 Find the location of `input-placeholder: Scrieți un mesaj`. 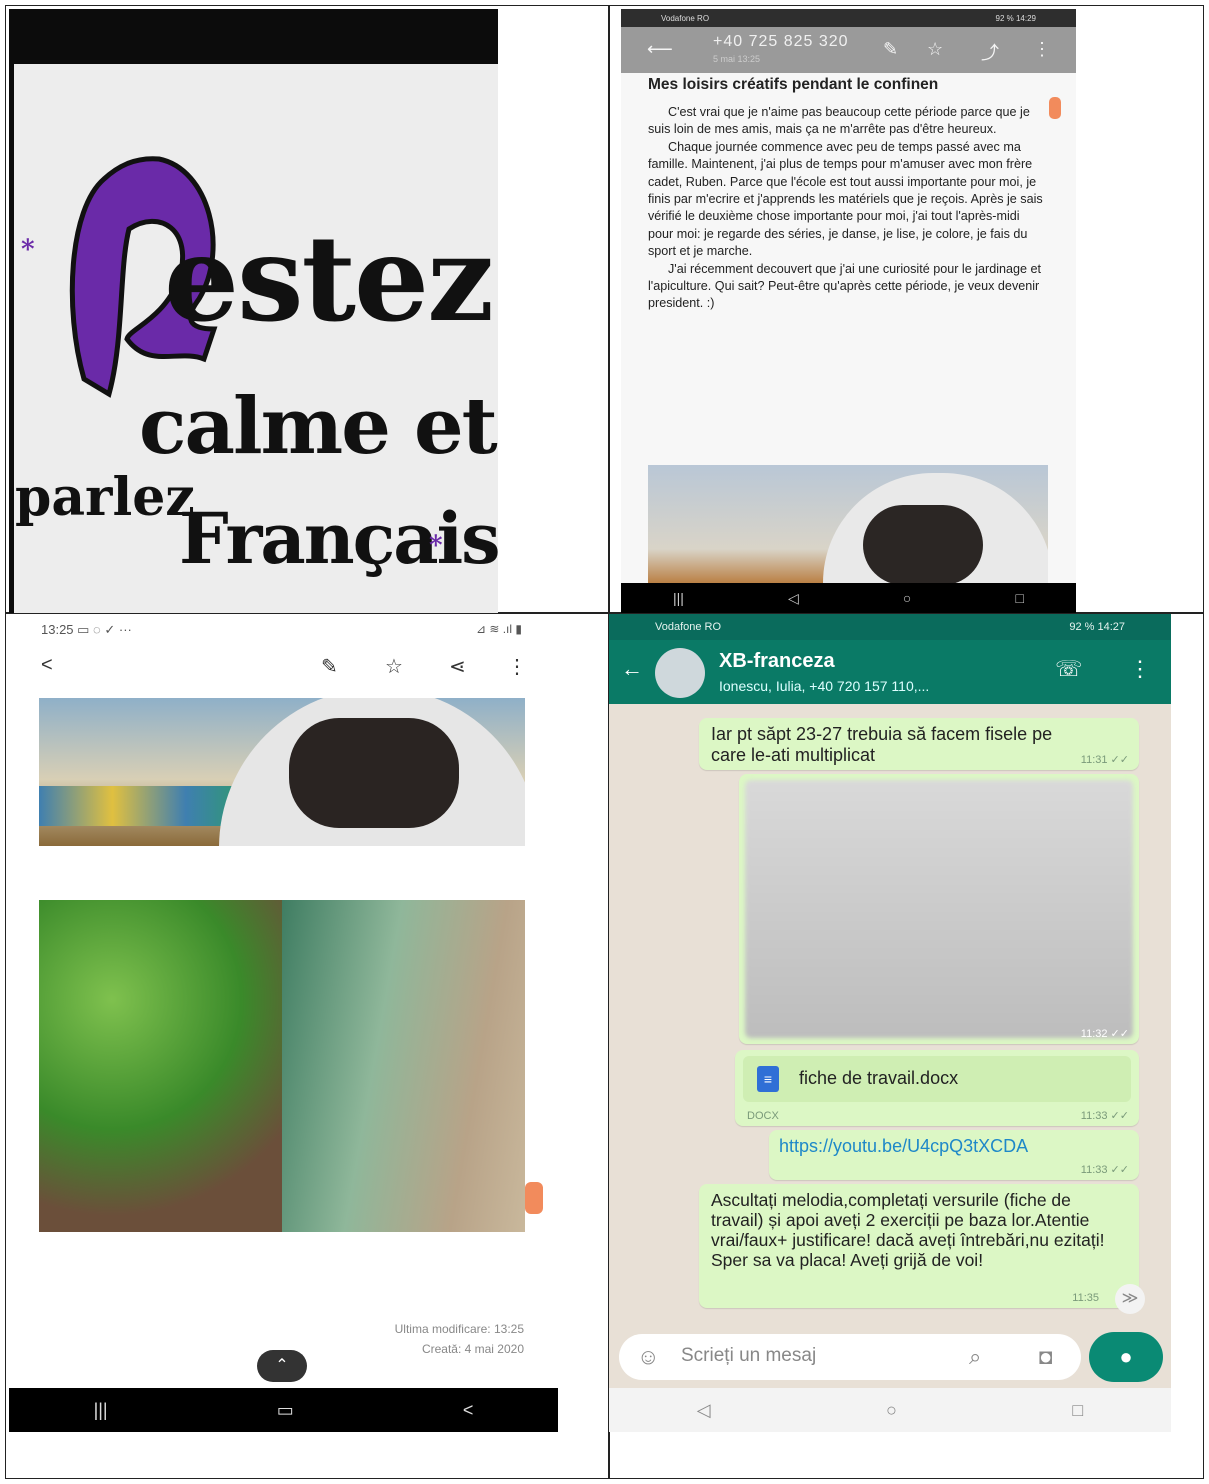

input-placeholder: Scrieți un mesaj is located at coordinates (749, 1355).